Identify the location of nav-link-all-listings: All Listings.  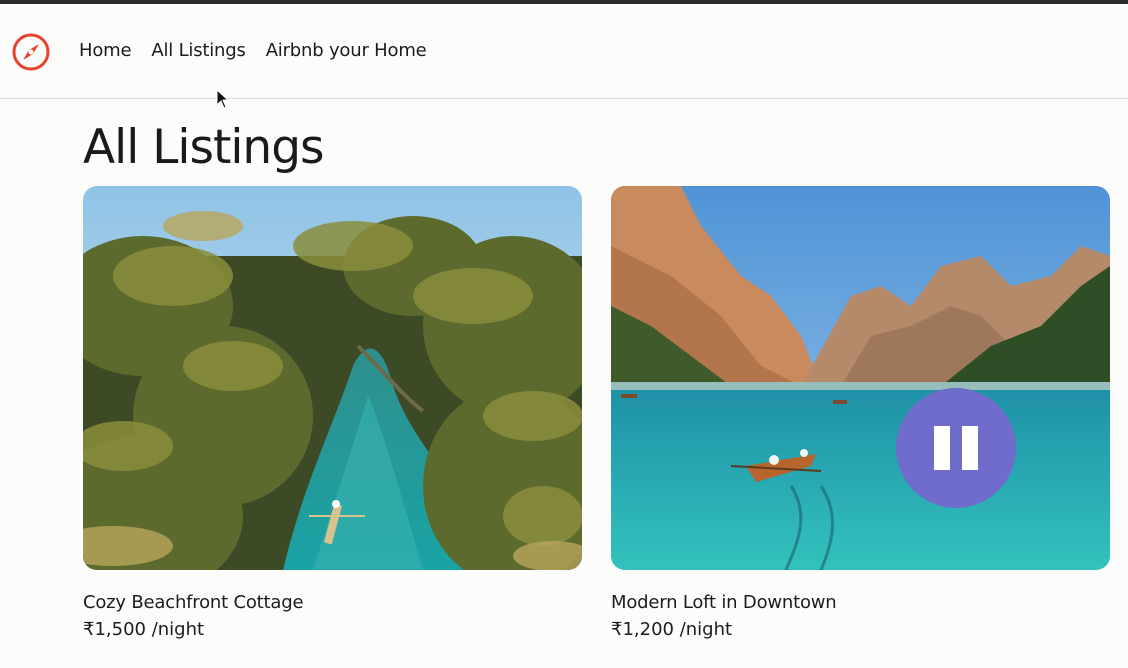
(198, 50).